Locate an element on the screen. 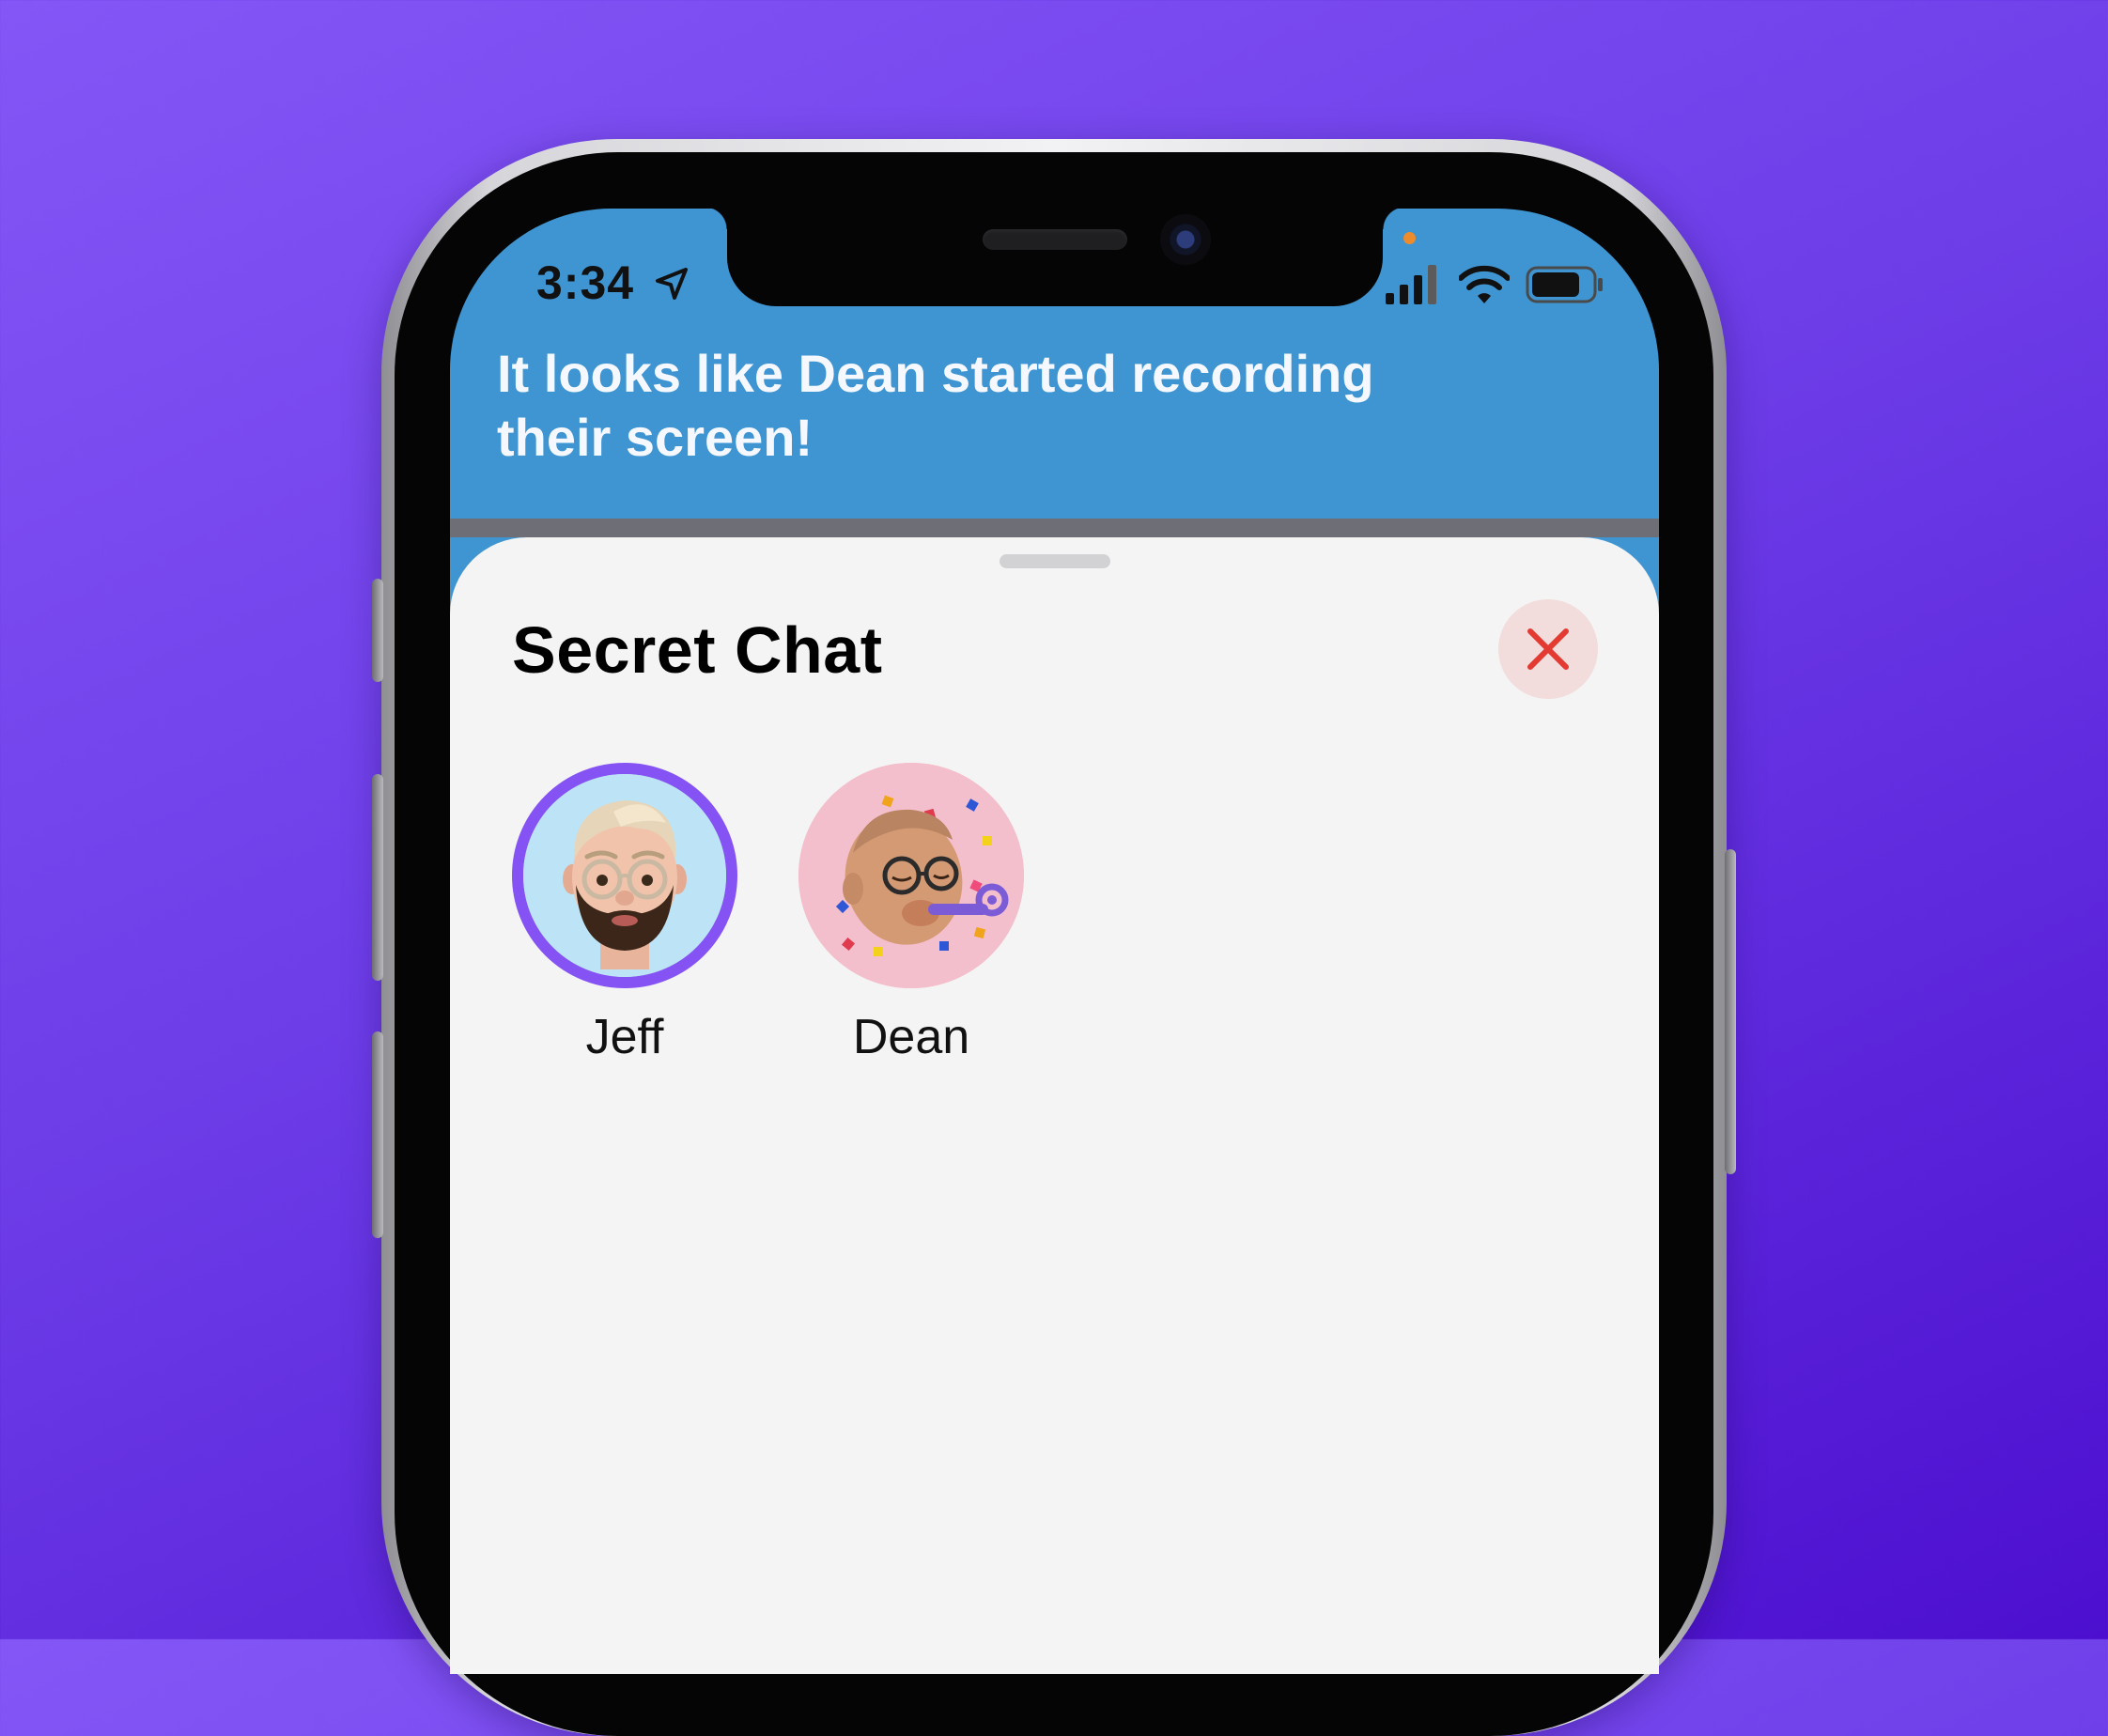 This screenshot has width=2108, height=1736. close-icon is located at coordinates (1548, 649).